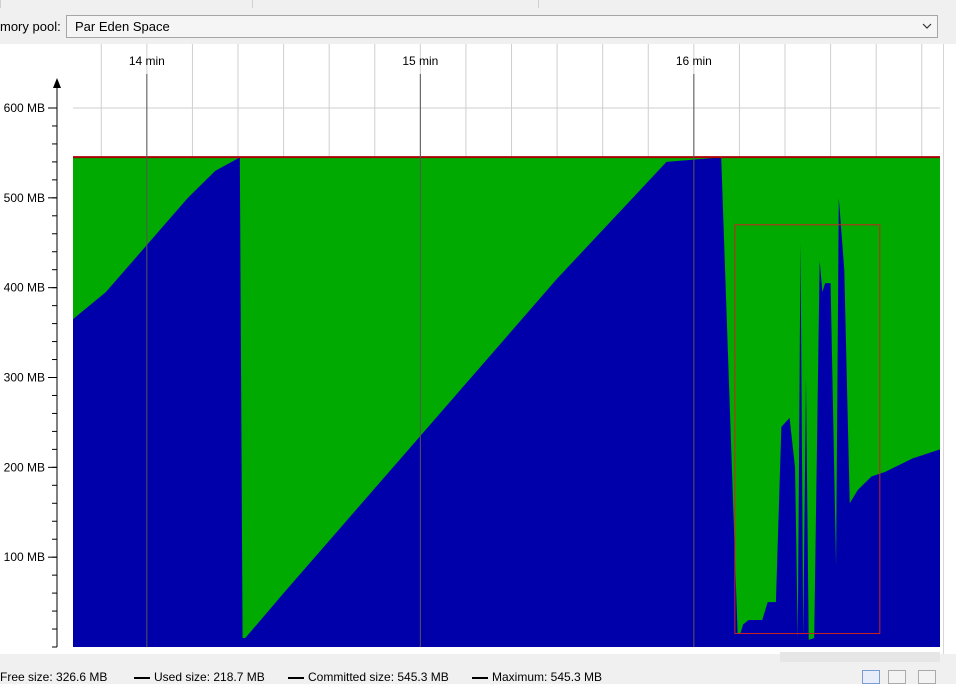 This screenshot has width=956, height=684. What do you see at coordinates (420, 61) in the screenshot?
I see `x-tick-label: 15 min` at bounding box center [420, 61].